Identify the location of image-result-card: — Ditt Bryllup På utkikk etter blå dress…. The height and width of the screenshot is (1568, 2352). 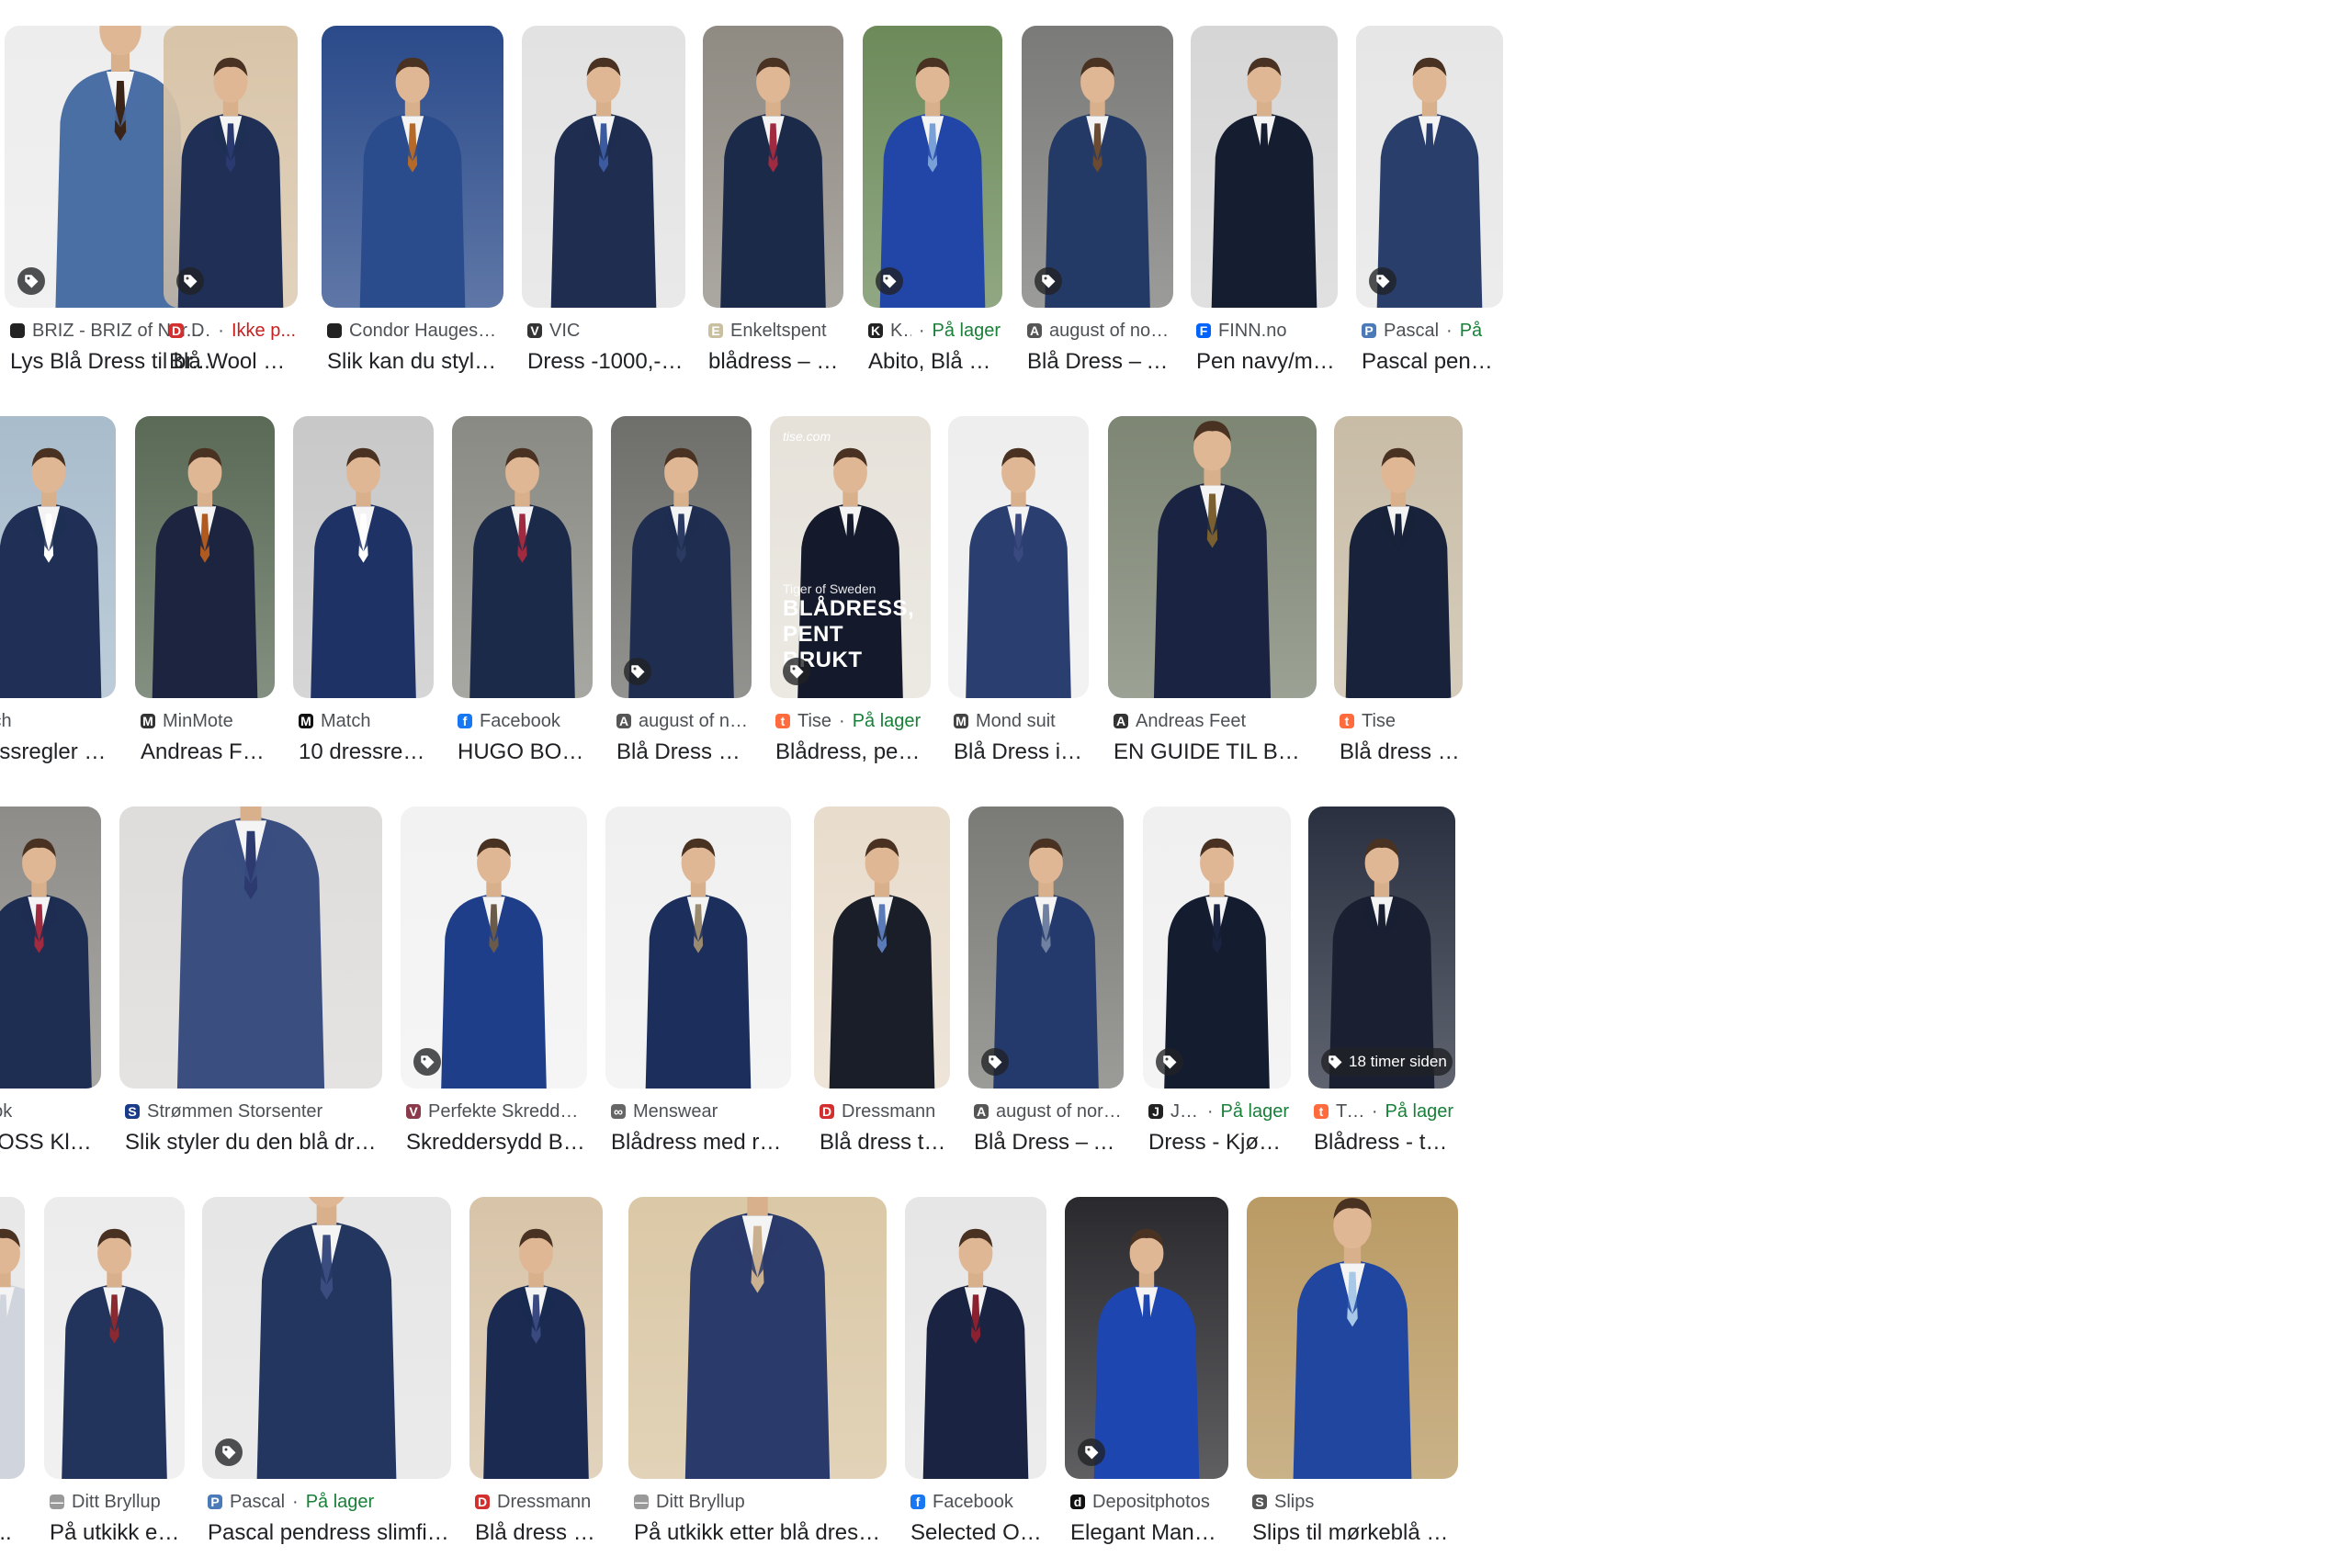
(758, 1367).